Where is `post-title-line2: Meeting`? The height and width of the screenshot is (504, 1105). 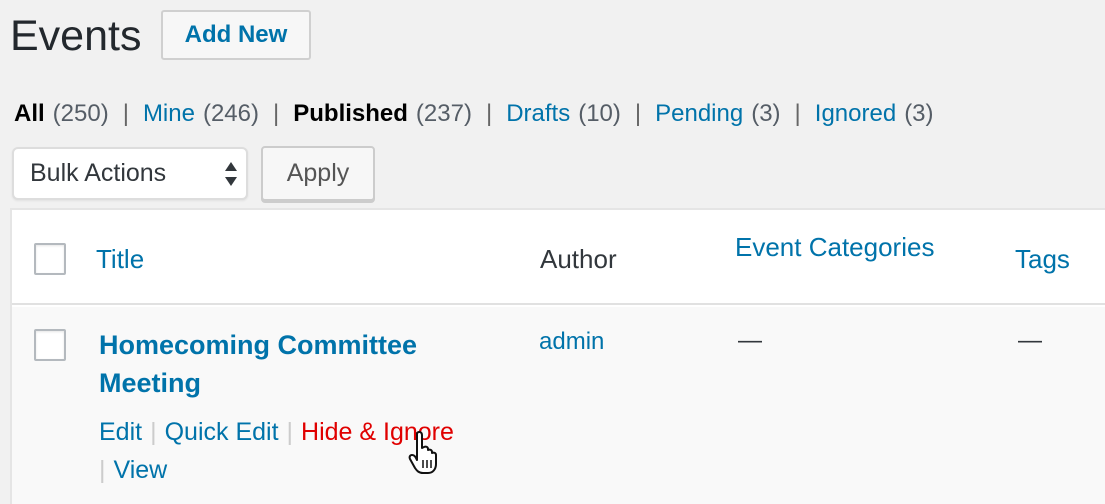 post-title-line2: Meeting is located at coordinates (150, 383).